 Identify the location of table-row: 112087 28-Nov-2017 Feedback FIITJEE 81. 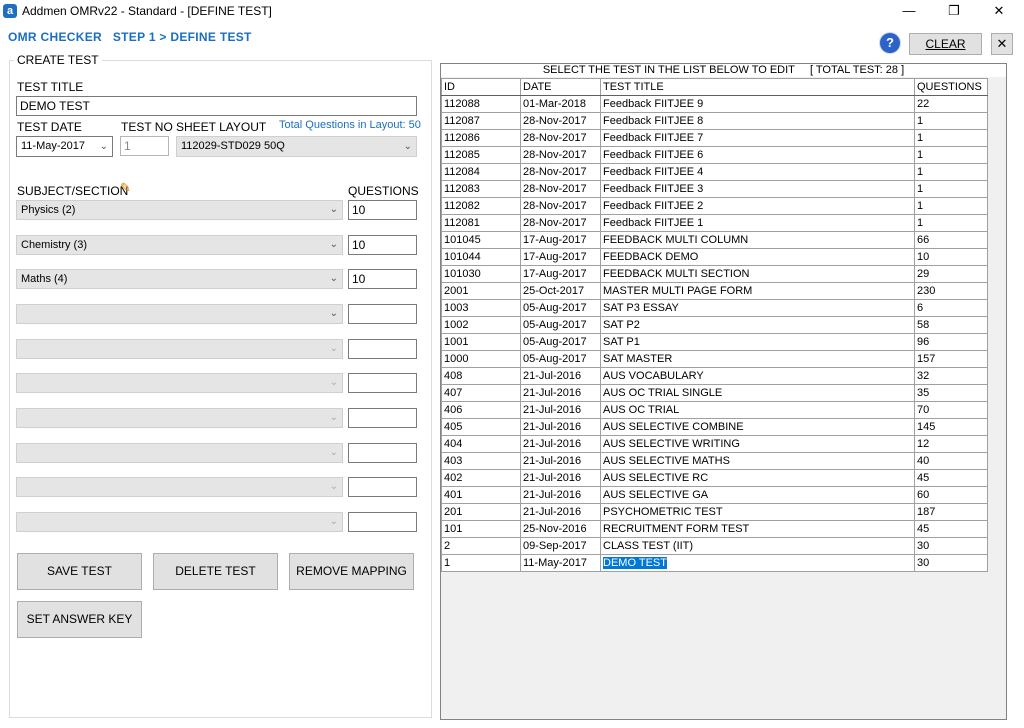
(714, 121).